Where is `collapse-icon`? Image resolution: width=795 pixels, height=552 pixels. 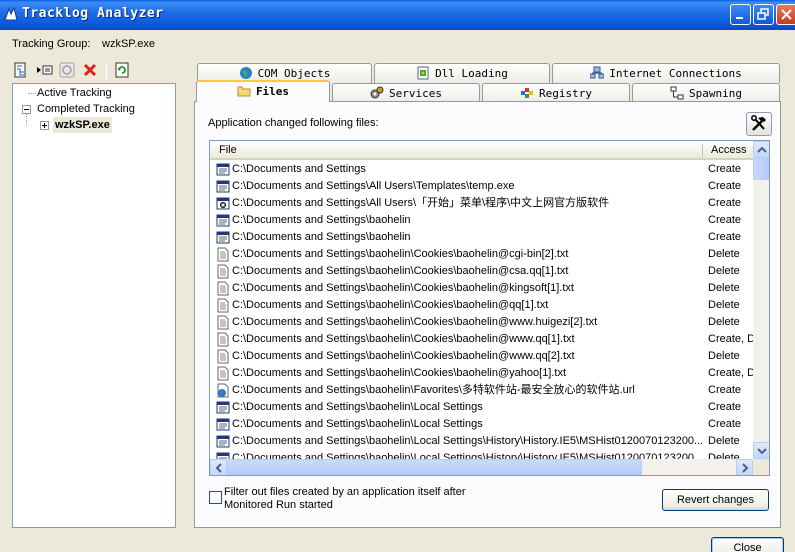 collapse-icon is located at coordinates (26, 109).